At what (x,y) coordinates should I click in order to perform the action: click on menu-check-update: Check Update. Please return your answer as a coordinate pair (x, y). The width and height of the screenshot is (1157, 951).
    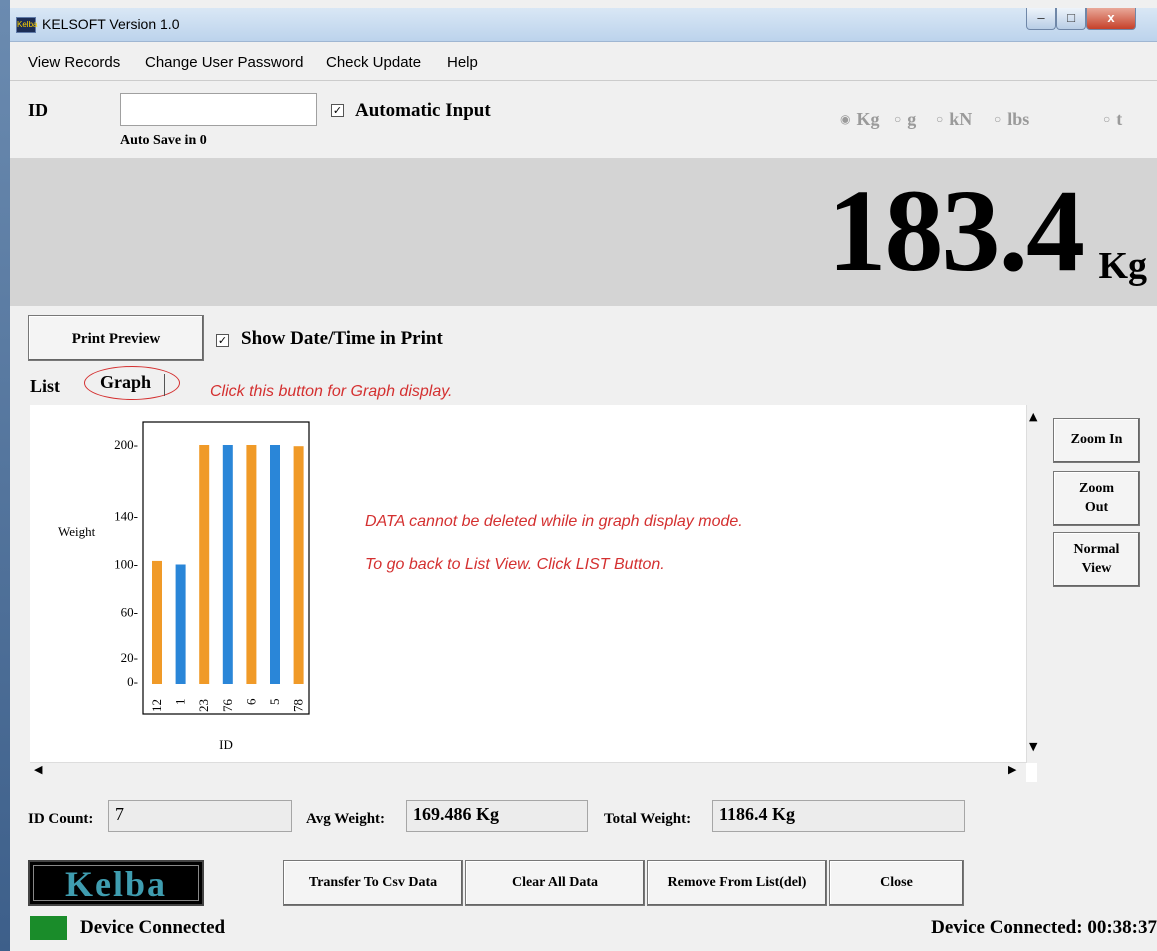
    Looking at the image, I should click on (373, 62).